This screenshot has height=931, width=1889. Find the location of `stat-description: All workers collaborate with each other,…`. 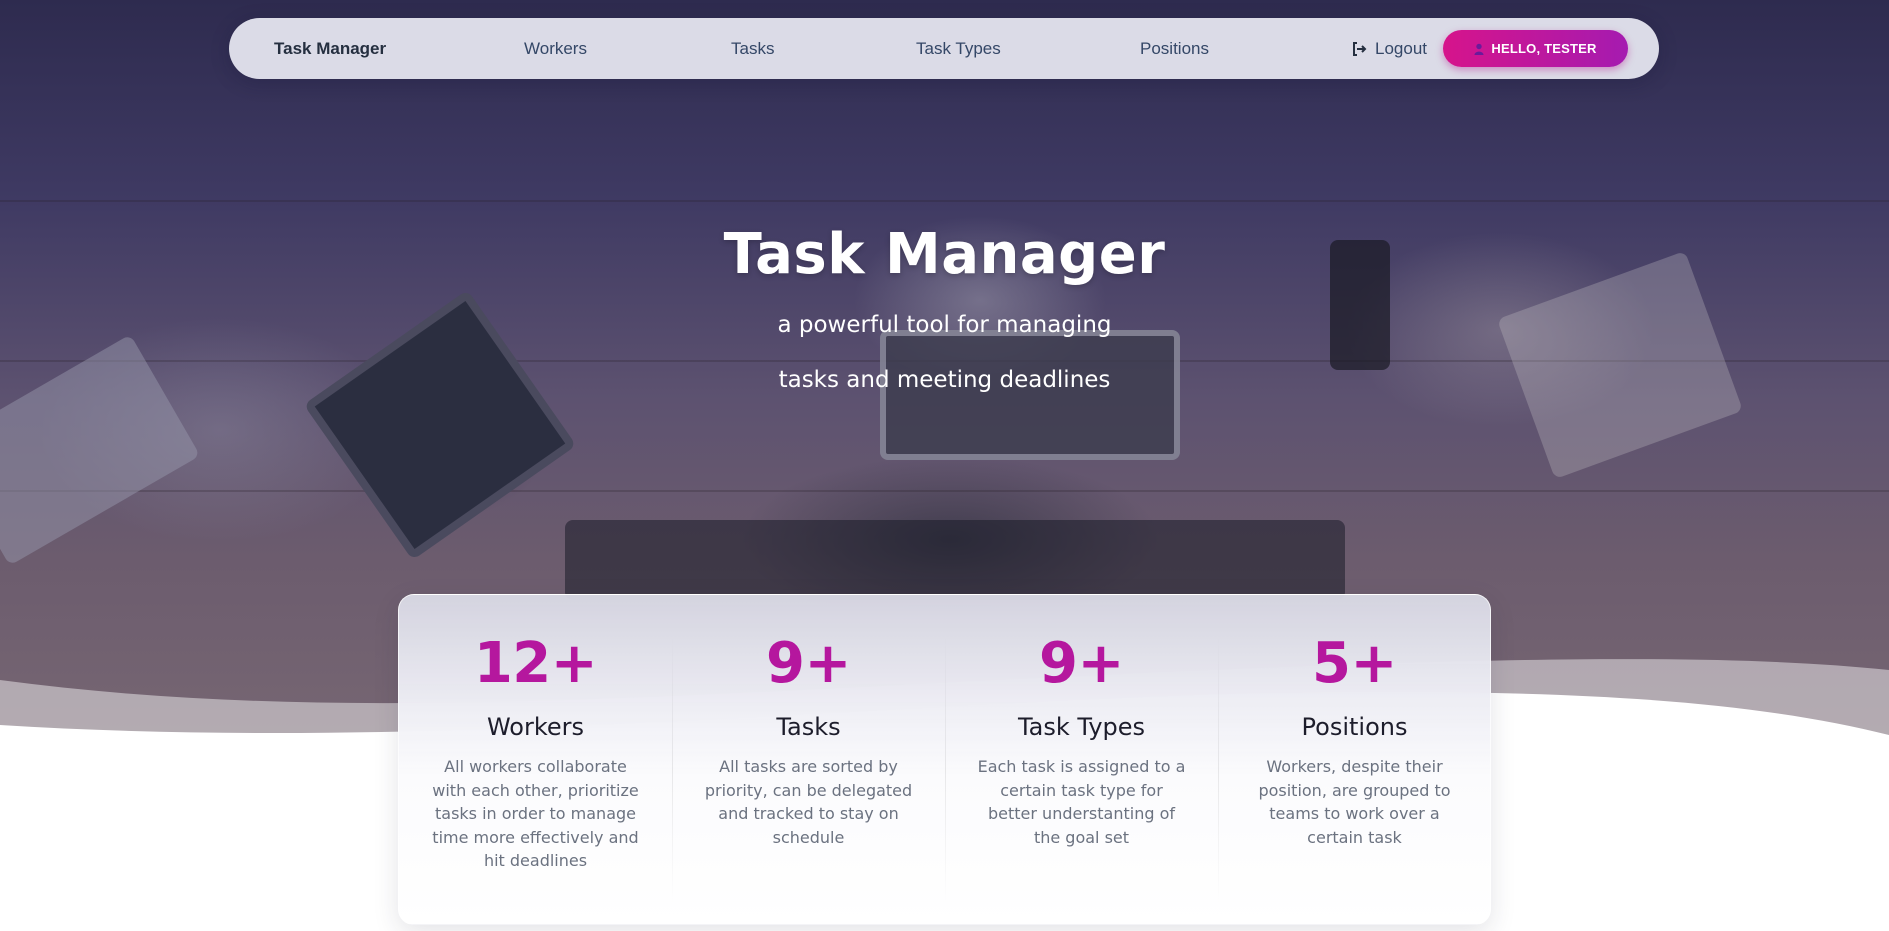

stat-description: All workers collaborate with each other,… is located at coordinates (535, 813).